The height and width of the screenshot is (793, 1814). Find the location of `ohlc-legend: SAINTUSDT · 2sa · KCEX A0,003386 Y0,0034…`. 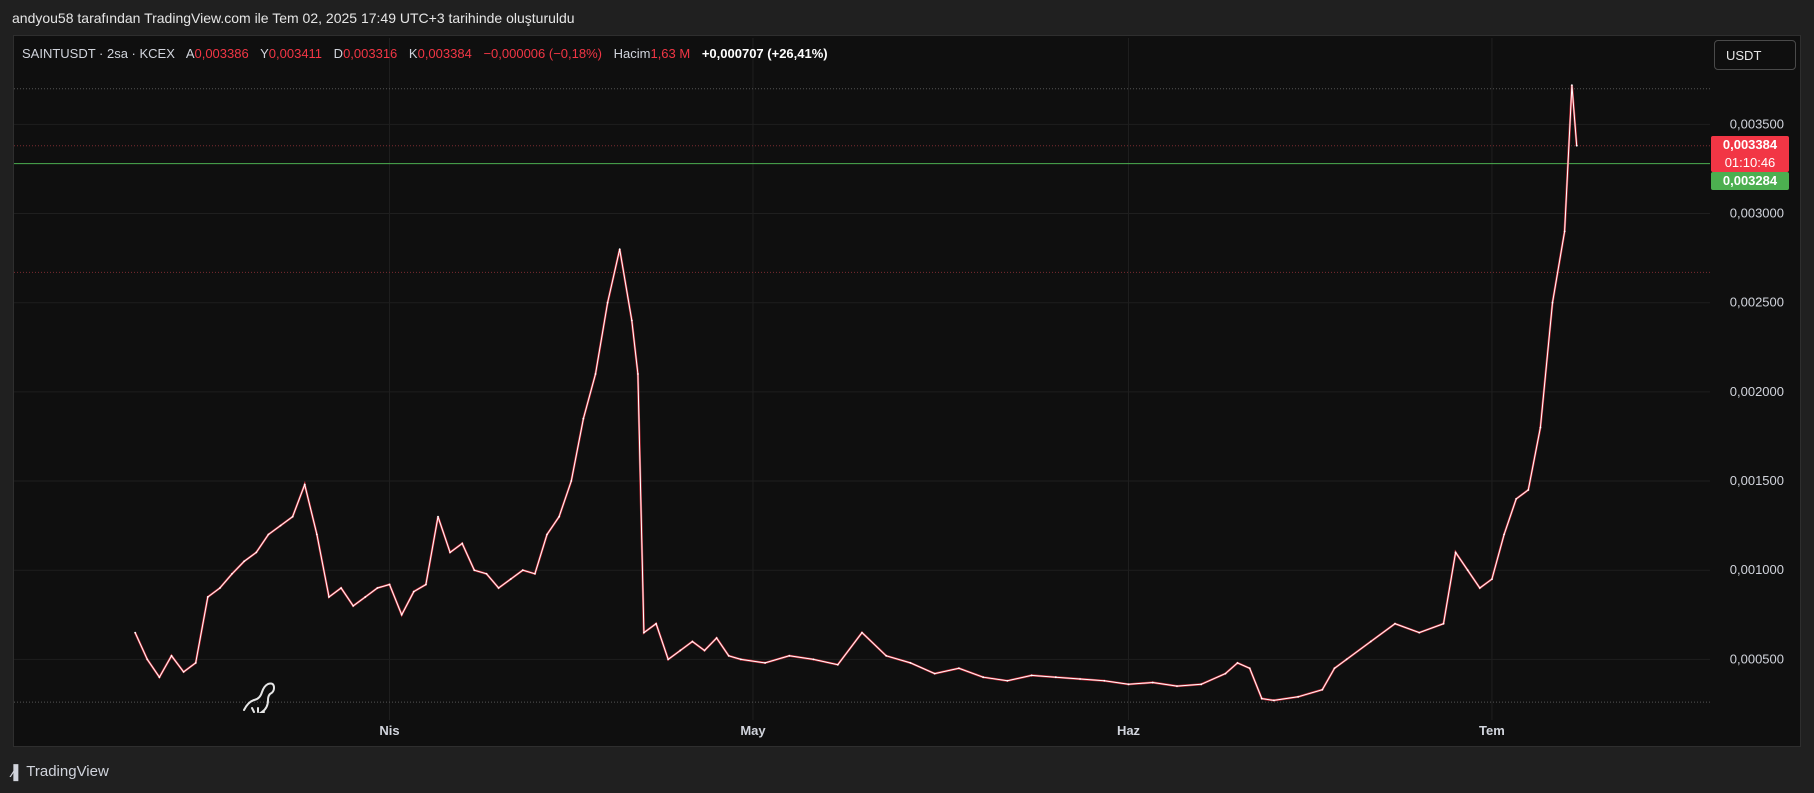

ohlc-legend: SAINTUSDT · 2sa · KCEX A0,003386 Y0,0034… is located at coordinates (425, 53).